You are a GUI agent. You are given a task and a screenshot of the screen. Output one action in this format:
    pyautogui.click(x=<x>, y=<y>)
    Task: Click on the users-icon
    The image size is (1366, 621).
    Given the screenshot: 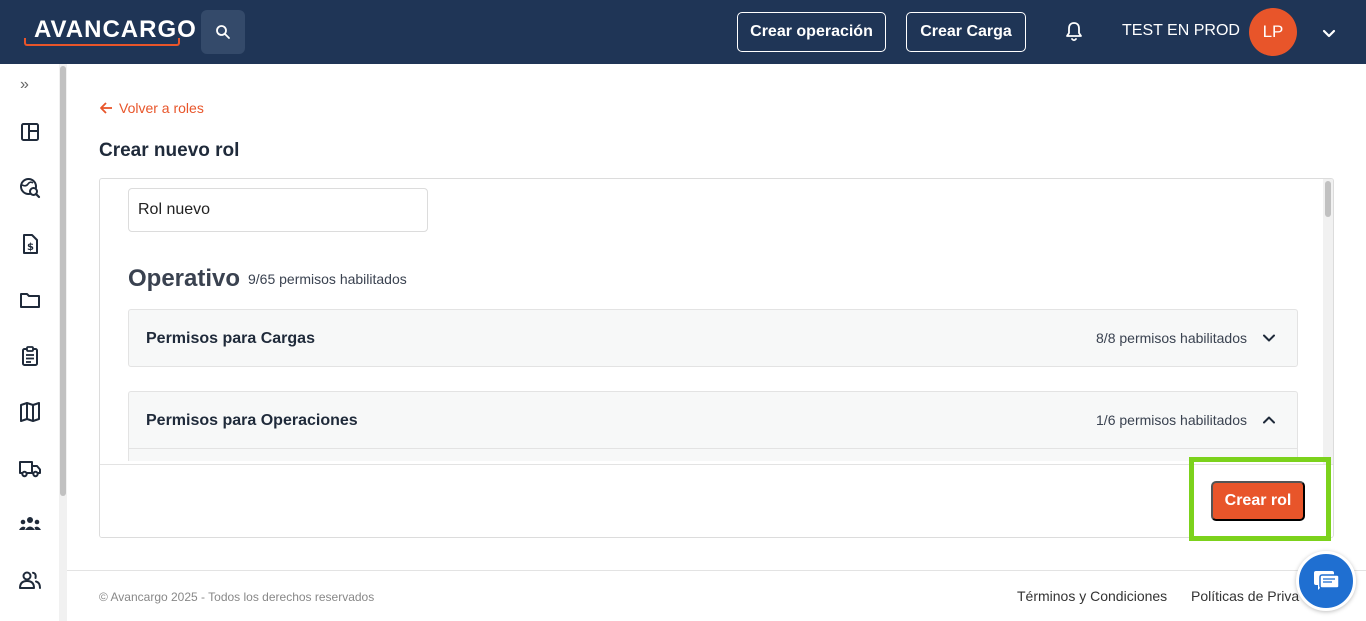 What is the action you would take?
    pyautogui.click(x=30, y=580)
    